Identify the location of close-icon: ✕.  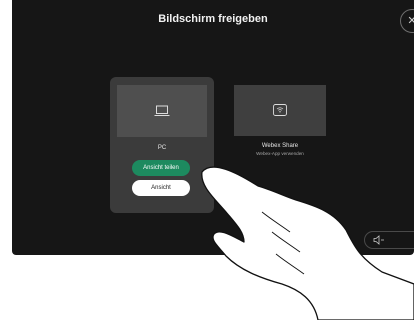
(410, 21).